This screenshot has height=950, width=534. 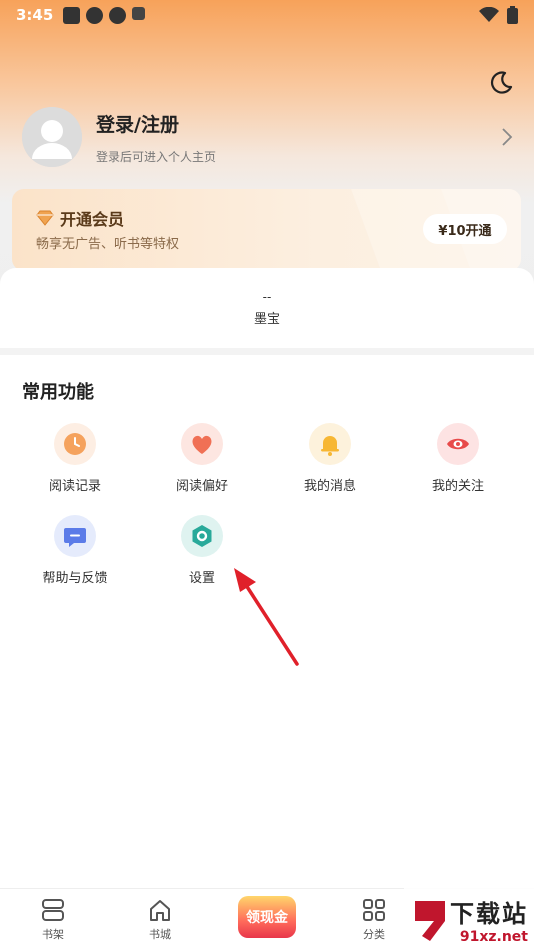 What do you see at coordinates (156, 123) in the screenshot?
I see `login-register-title: 登录/注册` at bounding box center [156, 123].